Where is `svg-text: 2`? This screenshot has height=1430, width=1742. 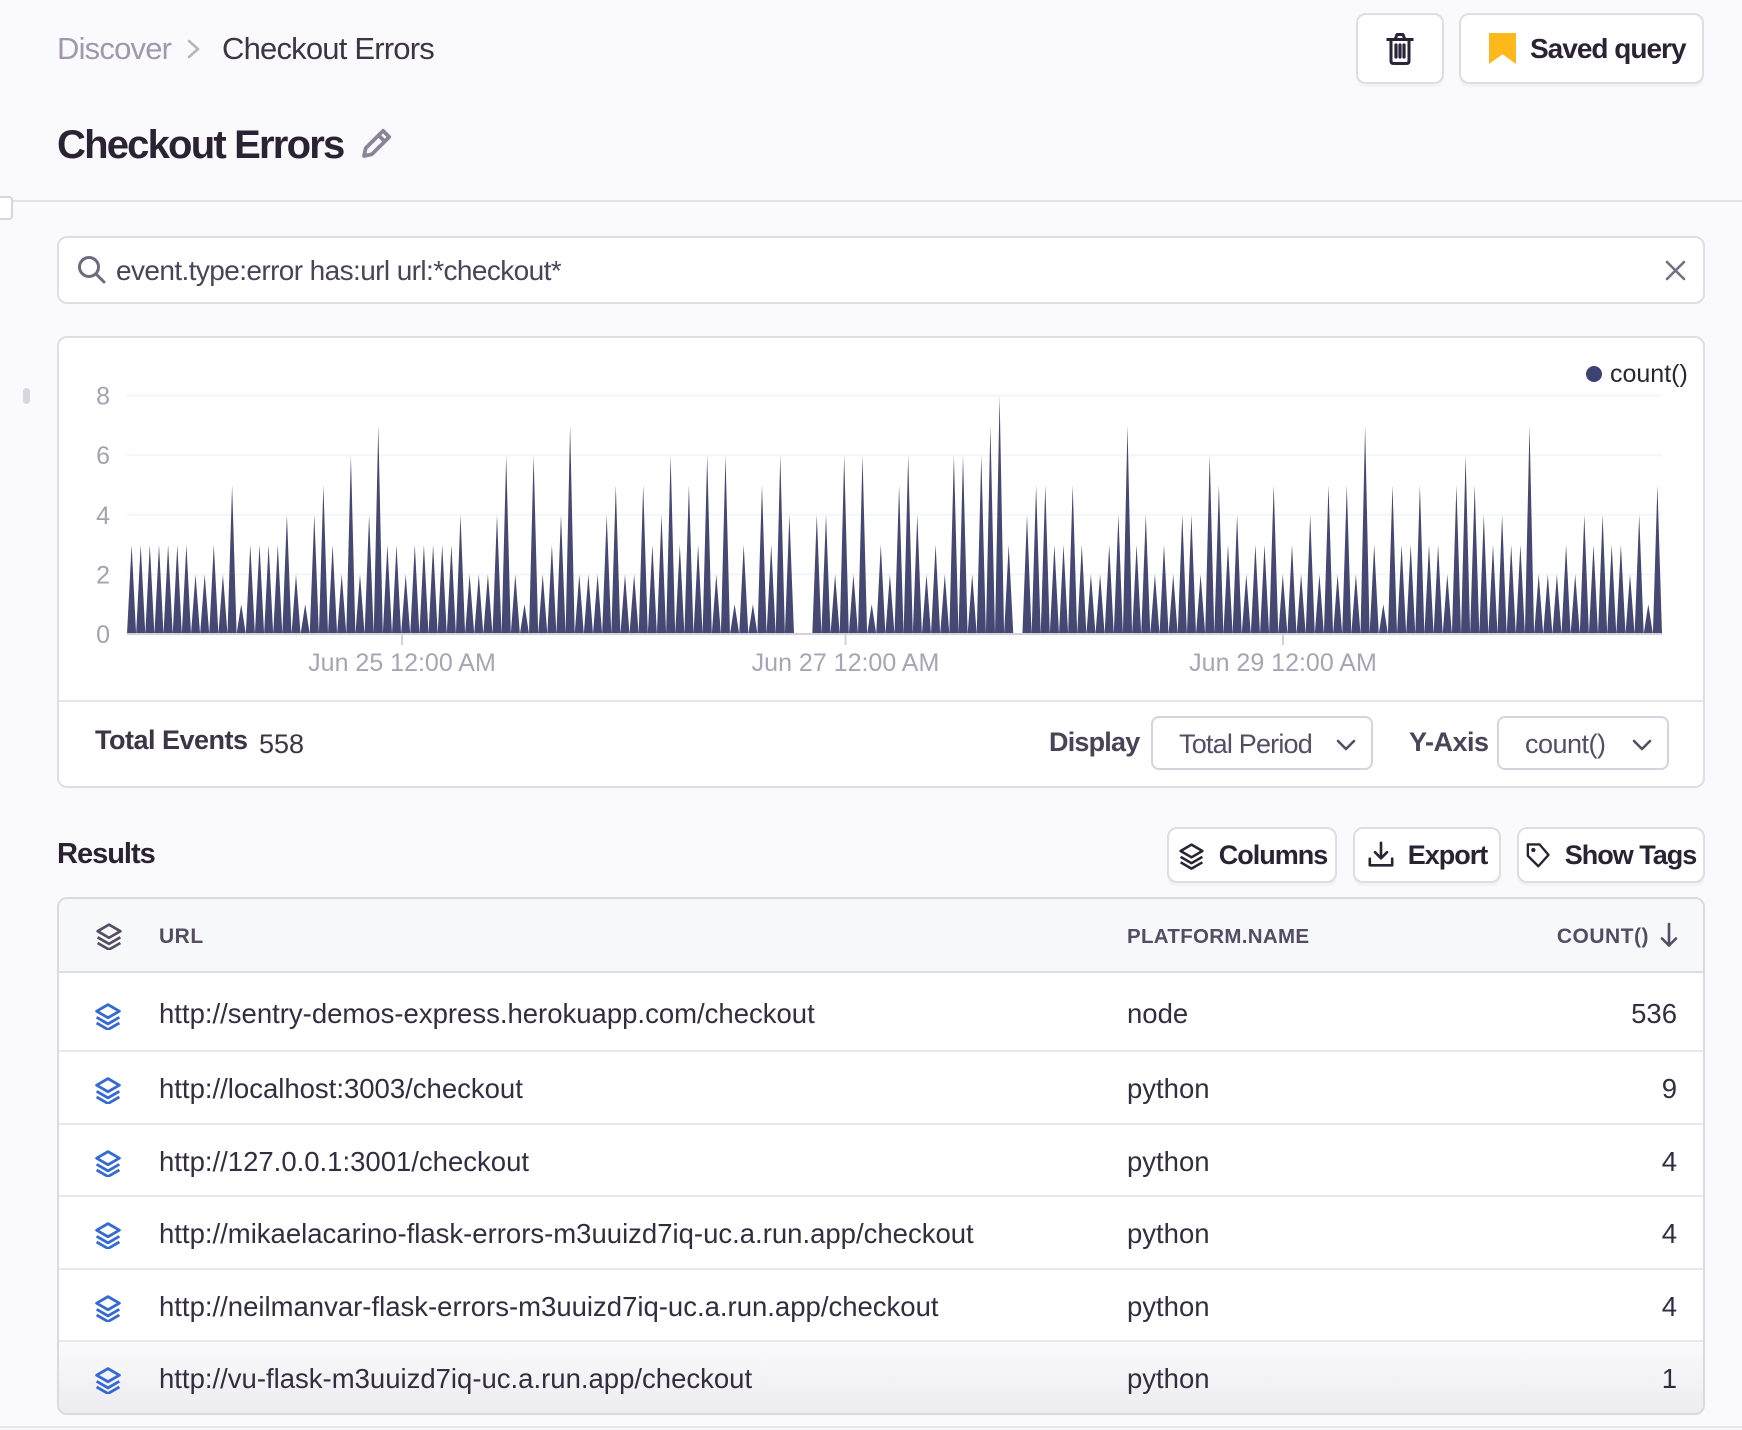 svg-text: 2 is located at coordinates (103, 575).